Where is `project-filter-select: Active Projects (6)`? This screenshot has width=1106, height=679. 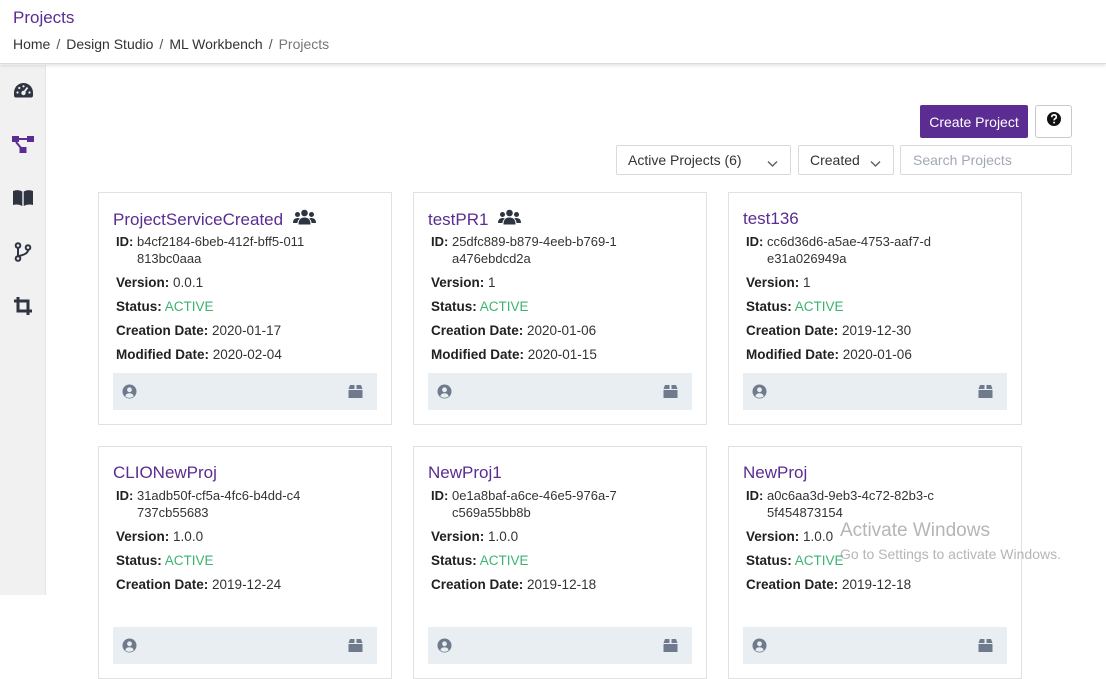 project-filter-select: Active Projects (6) is located at coordinates (703, 160).